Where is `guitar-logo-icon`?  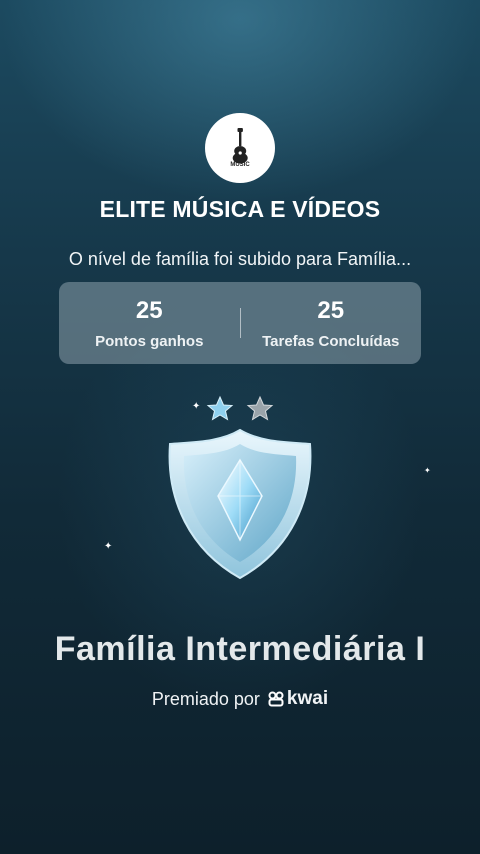
guitar-logo-icon is located at coordinates (240, 146).